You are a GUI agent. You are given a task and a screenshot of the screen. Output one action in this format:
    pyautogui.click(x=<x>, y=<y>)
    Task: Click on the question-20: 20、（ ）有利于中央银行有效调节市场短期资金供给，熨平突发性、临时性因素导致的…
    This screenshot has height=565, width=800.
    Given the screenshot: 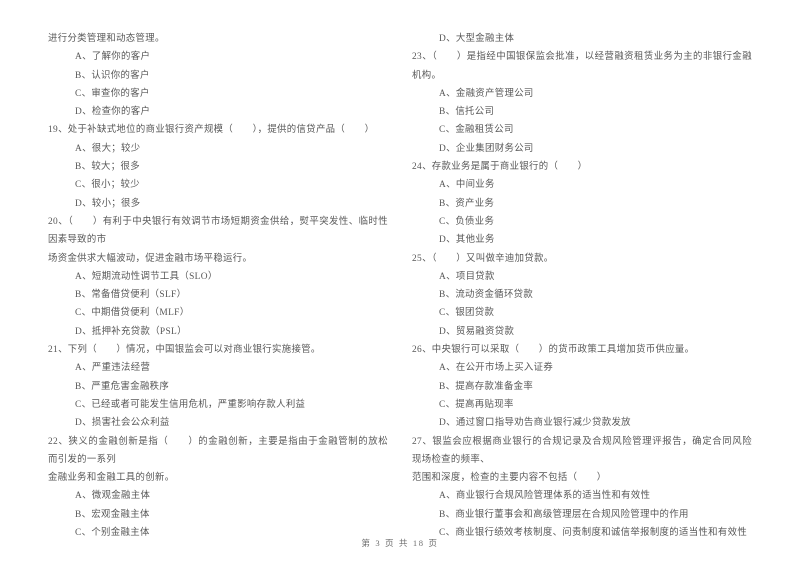 What is the action you would take?
    pyautogui.click(x=218, y=277)
    